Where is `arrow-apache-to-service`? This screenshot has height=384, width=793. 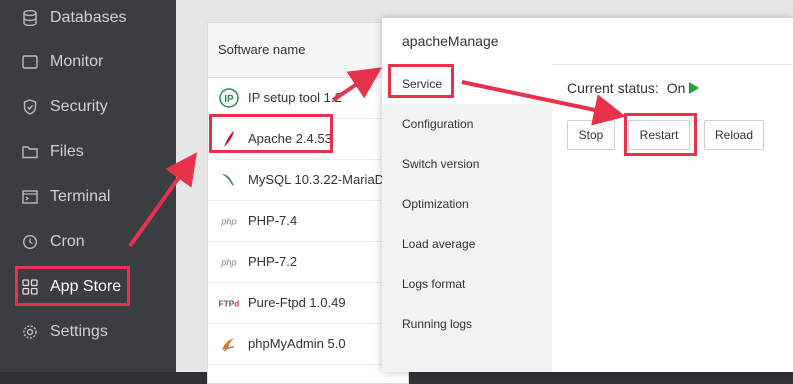
arrow-apache-to-service is located at coordinates (356, 84).